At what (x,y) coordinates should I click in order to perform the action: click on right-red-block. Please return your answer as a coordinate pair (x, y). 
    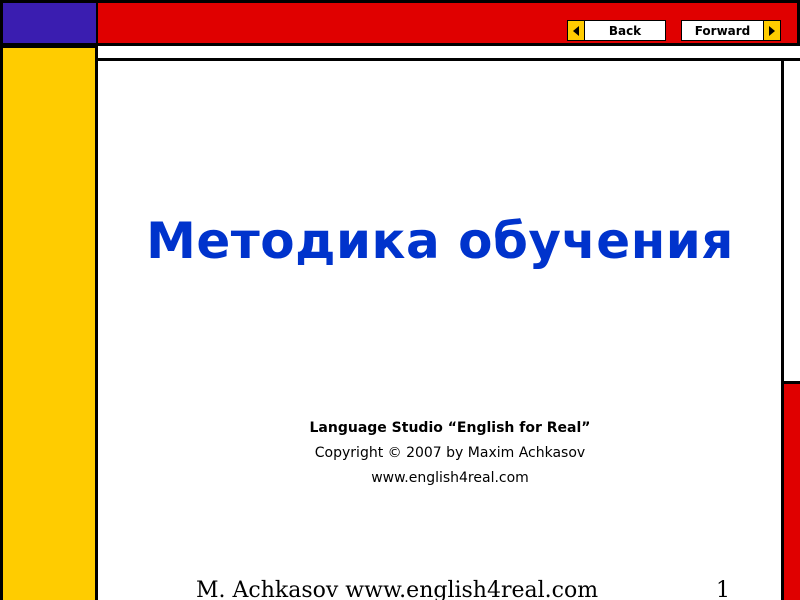
    Looking at the image, I should click on (792, 490).